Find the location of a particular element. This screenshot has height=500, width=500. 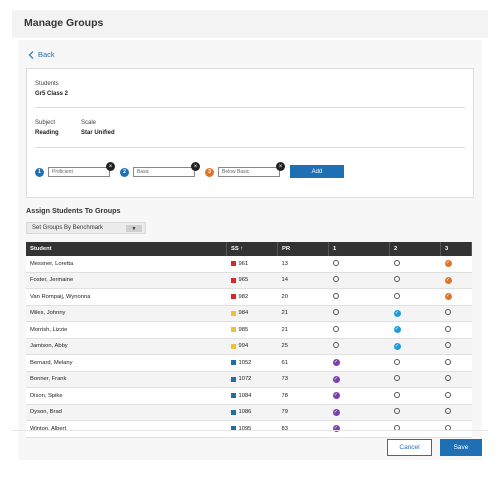

ss-value: 985 is located at coordinates (243, 329).